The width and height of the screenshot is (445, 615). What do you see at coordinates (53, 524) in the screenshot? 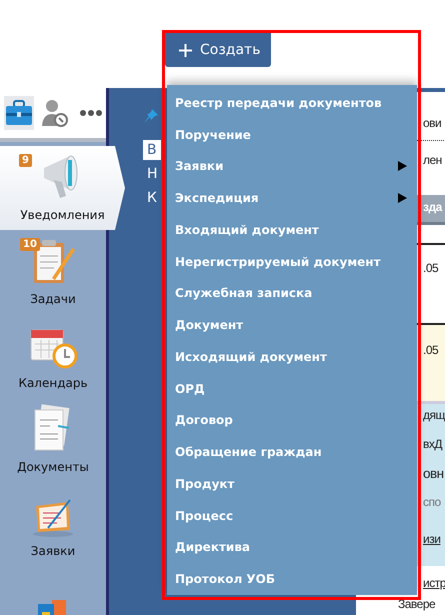
I see `sidebar-item: Заявки` at bounding box center [53, 524].